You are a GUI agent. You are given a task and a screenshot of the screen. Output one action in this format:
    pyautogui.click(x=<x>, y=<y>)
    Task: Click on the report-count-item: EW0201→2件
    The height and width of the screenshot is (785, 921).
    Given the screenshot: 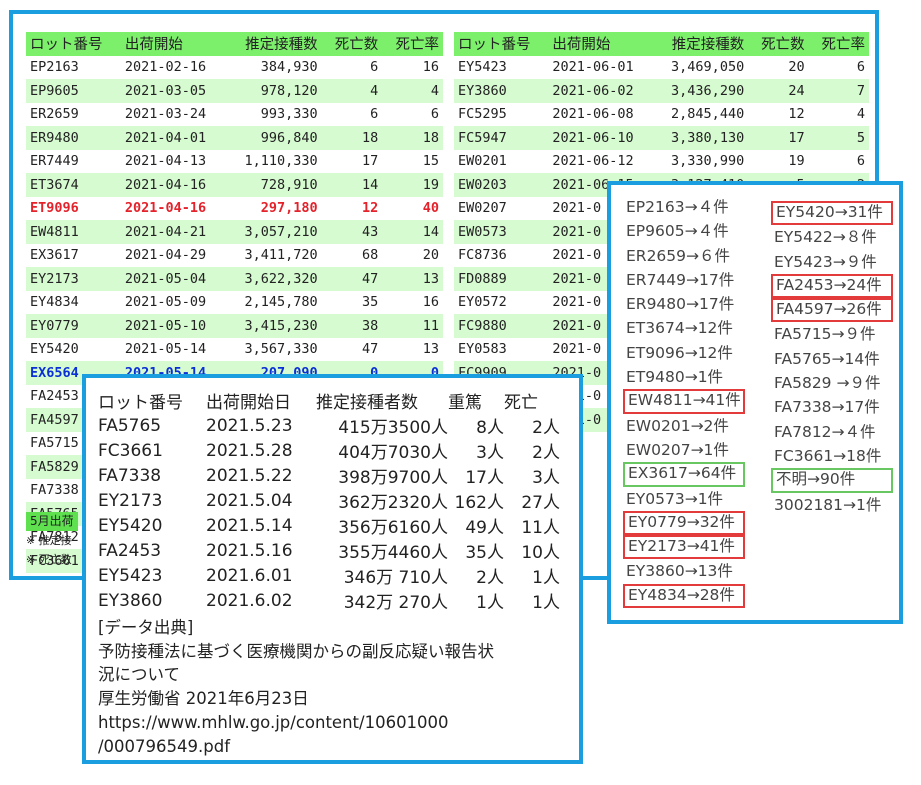 What is the action you would take?
    pyautogui.click(x=677, y=425)
    